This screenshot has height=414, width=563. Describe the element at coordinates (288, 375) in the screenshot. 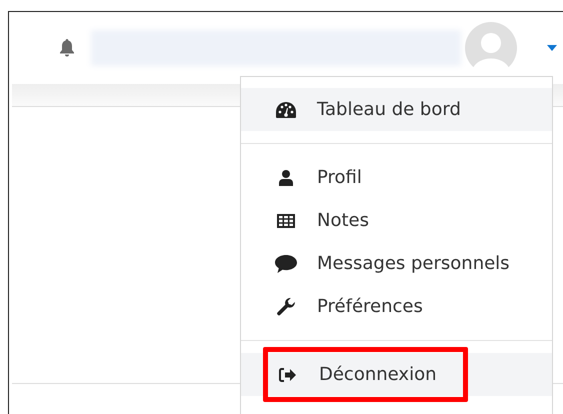

I see `sign-out-icon` at that location.